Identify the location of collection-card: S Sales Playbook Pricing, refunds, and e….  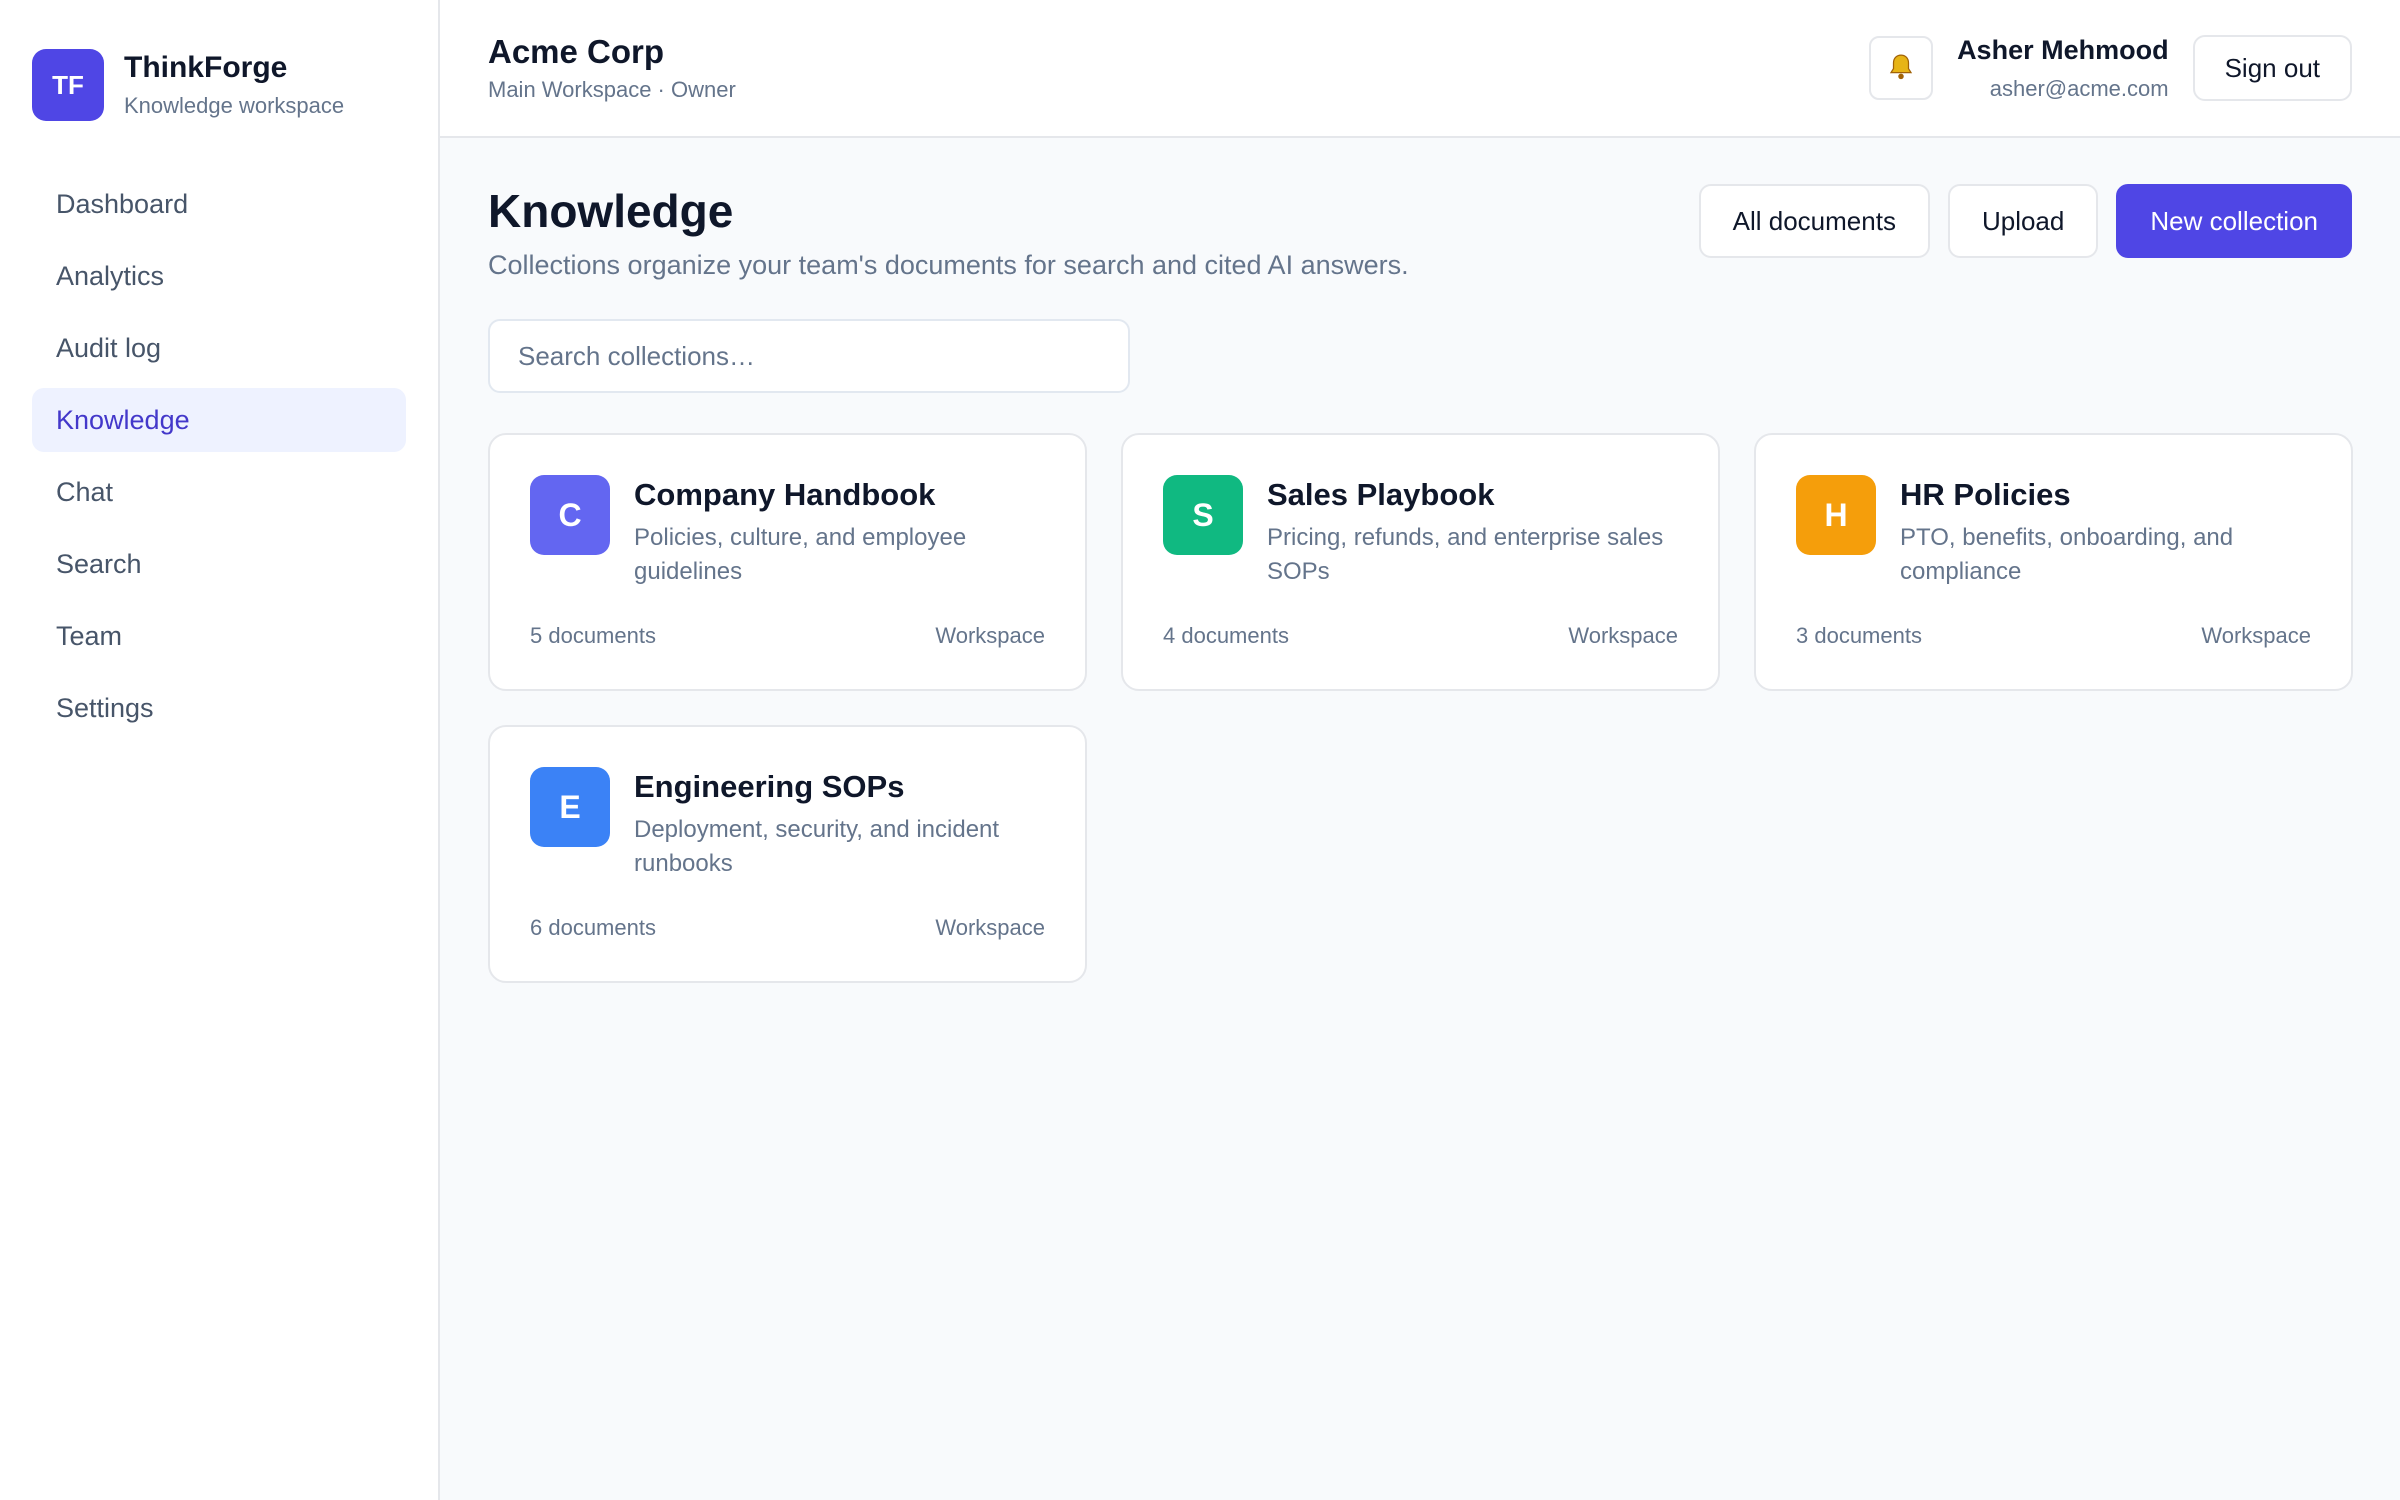
(1420, 562).